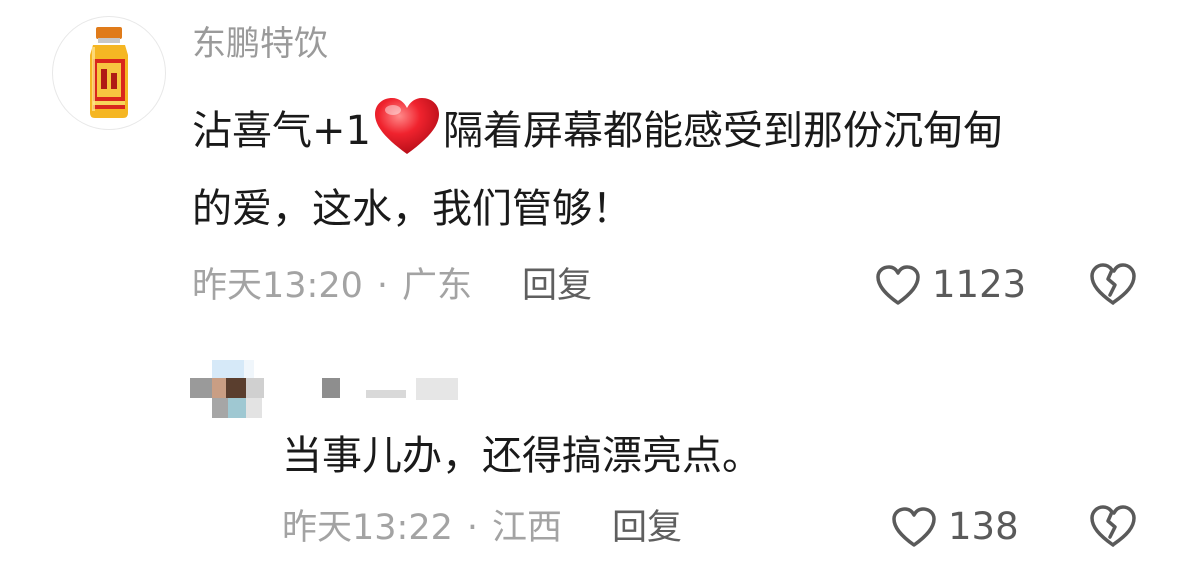 The image size is (1200, 573). I want to click on reply-time: 昨天13:22, so click(367, 528).